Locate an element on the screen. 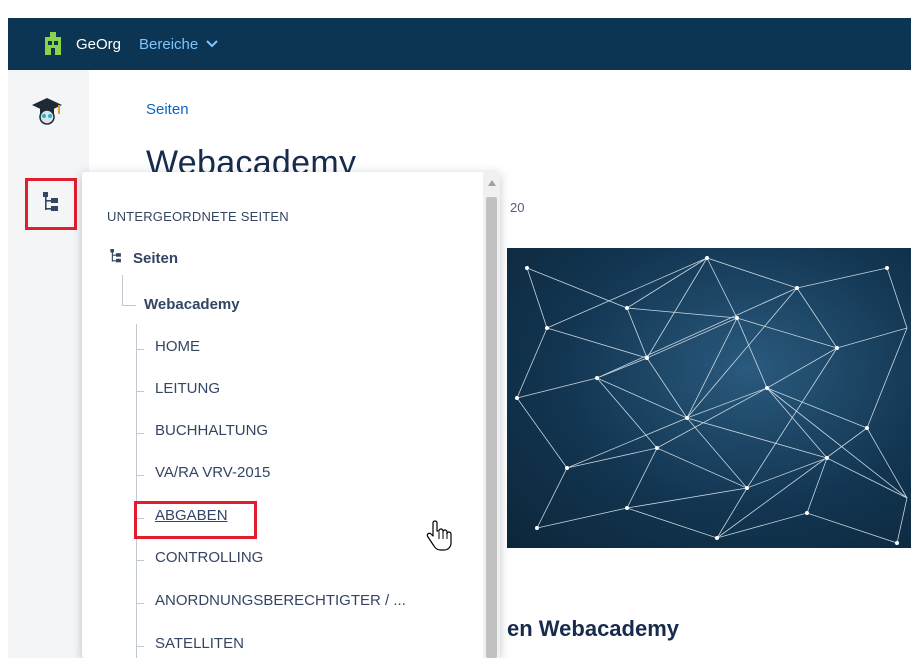  tree-child-buchhaltung: BUCHHALTUNG is located at coordinates (211, 430).